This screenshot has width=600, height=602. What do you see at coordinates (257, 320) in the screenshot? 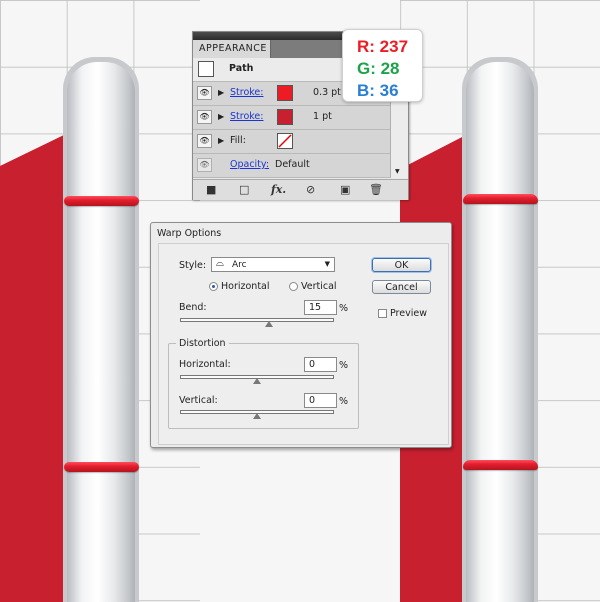
I see `bend-slider` at bounding box center [257, 320].